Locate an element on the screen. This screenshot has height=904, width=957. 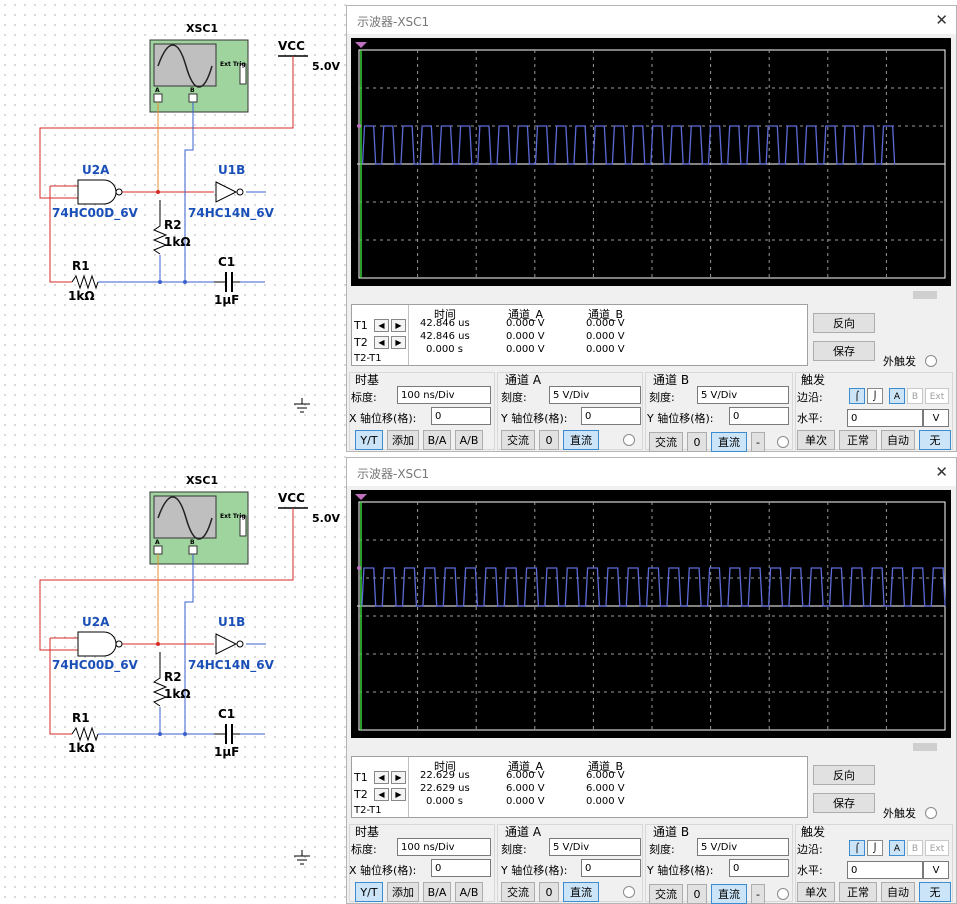
channel-a-radio is located at coordinates (629, 892).